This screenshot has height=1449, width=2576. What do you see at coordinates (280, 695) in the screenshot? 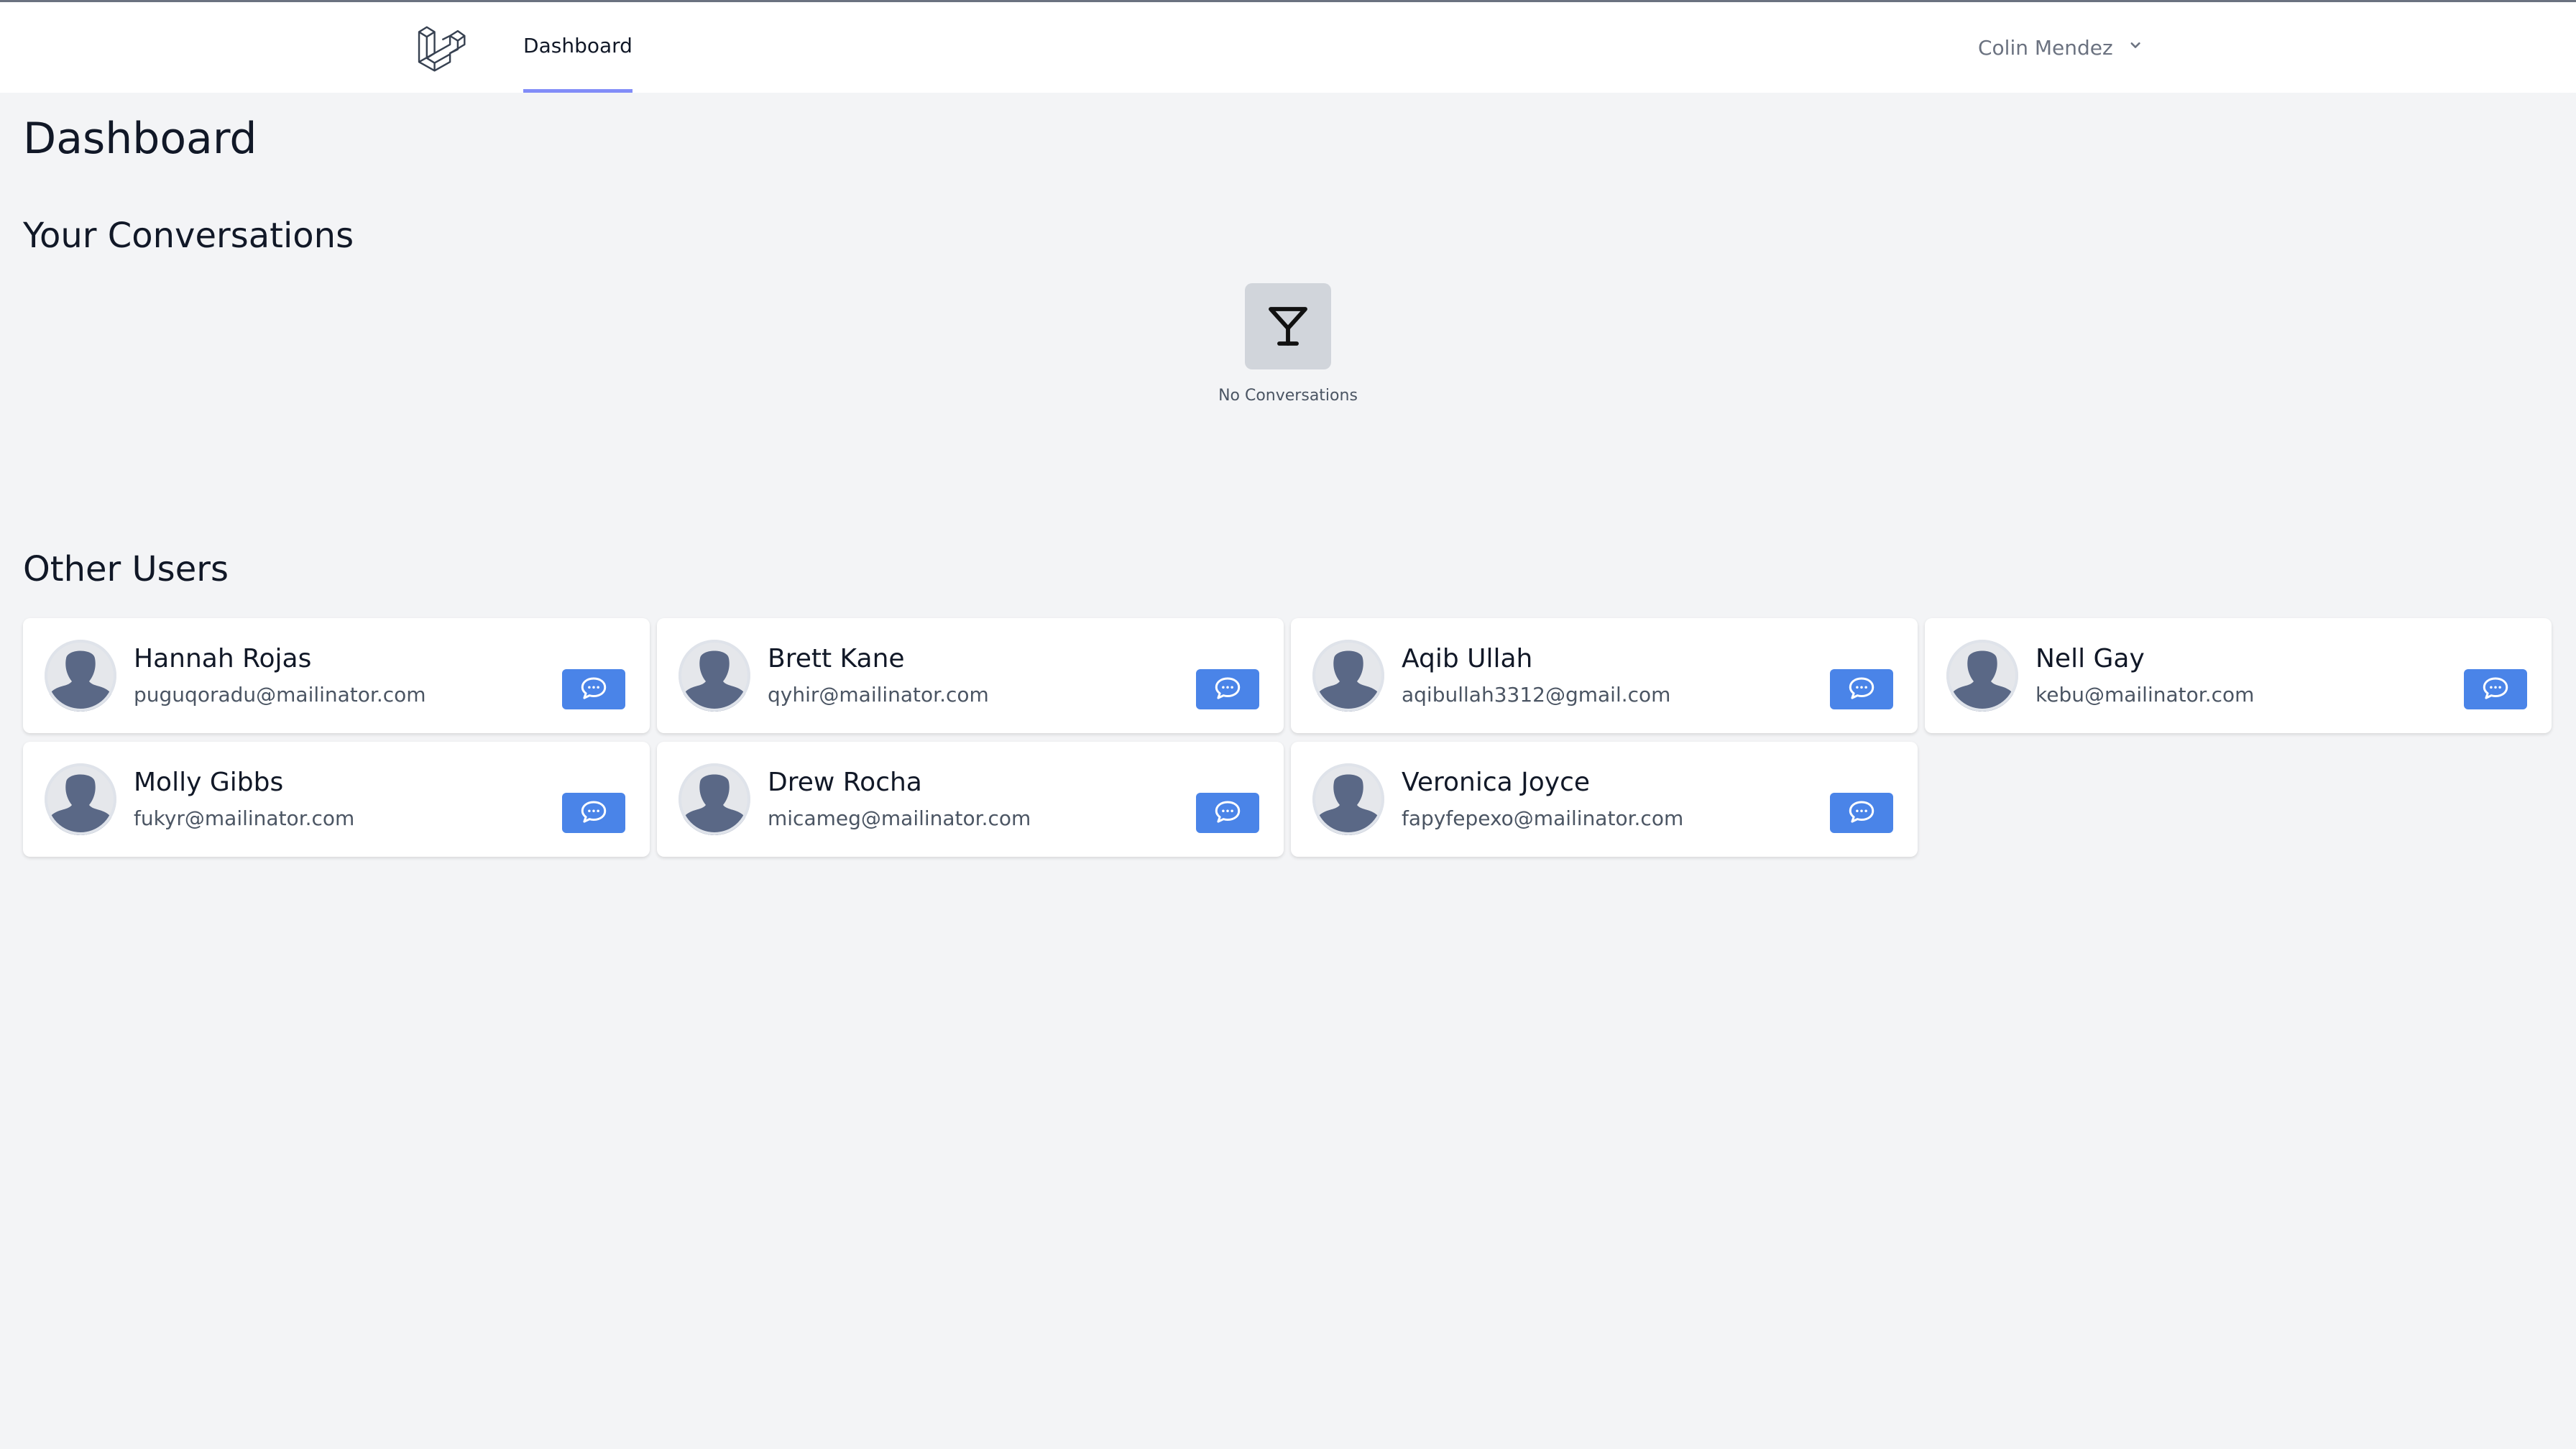
I see `user-email: puguqoradu@mailinator.com` at bounding box center [280, 695].